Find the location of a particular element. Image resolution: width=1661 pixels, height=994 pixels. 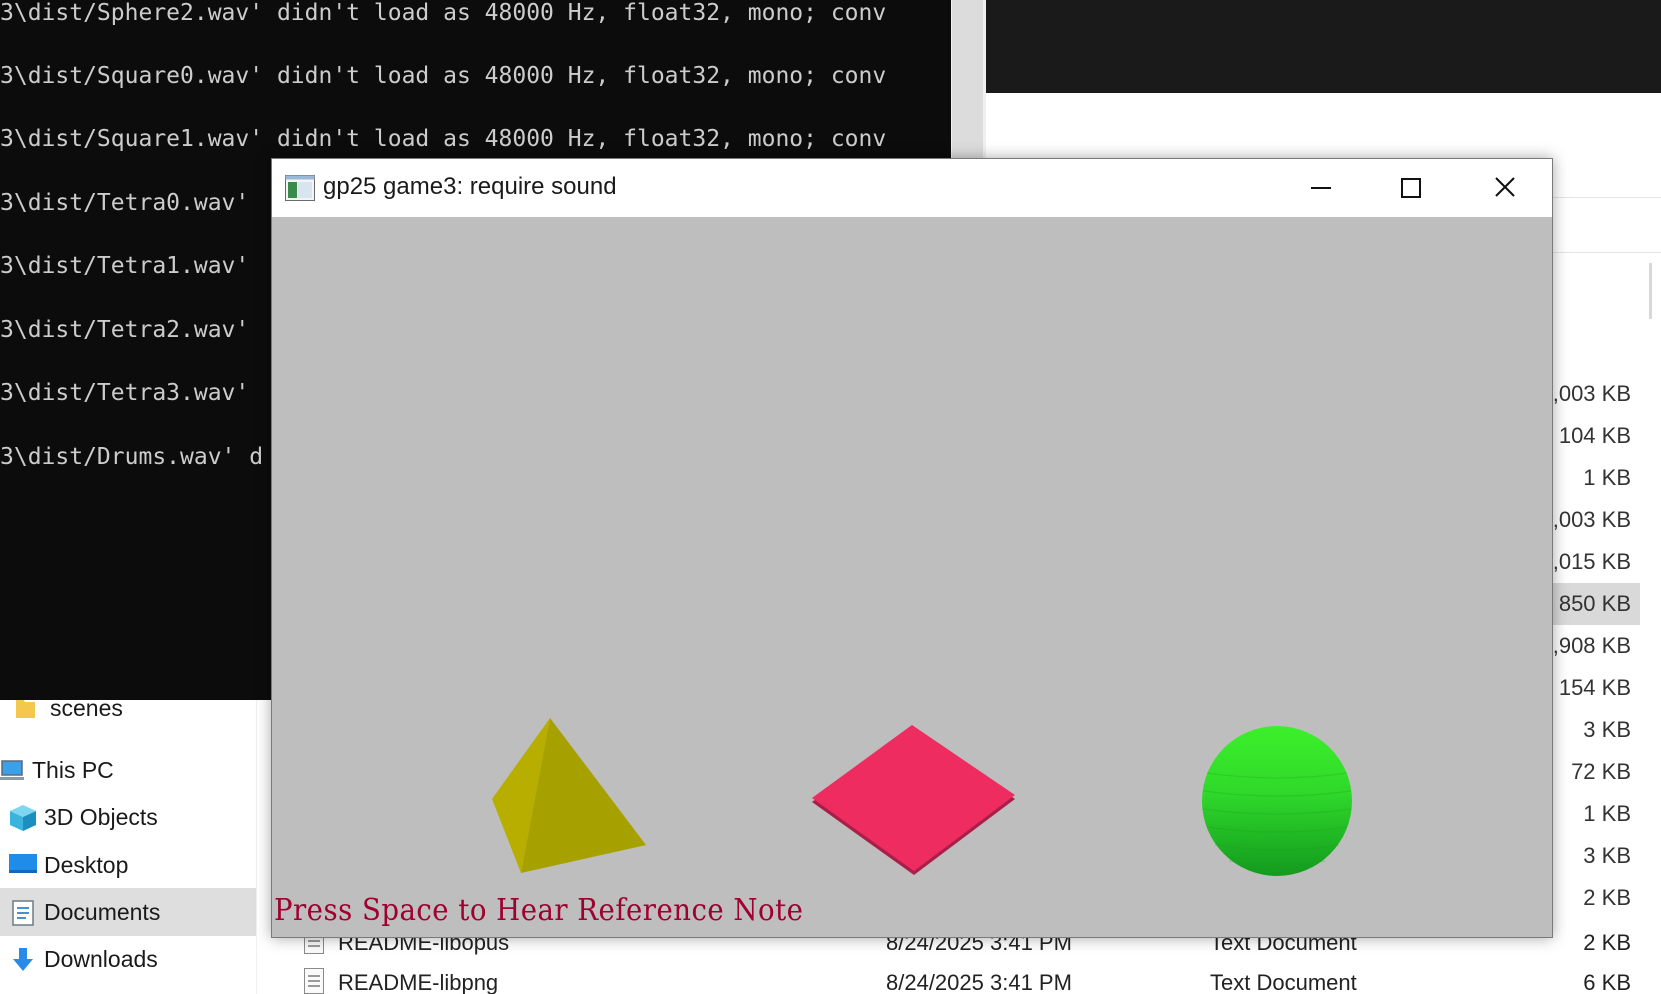

computer-icon is located at coordinates (13, 770).